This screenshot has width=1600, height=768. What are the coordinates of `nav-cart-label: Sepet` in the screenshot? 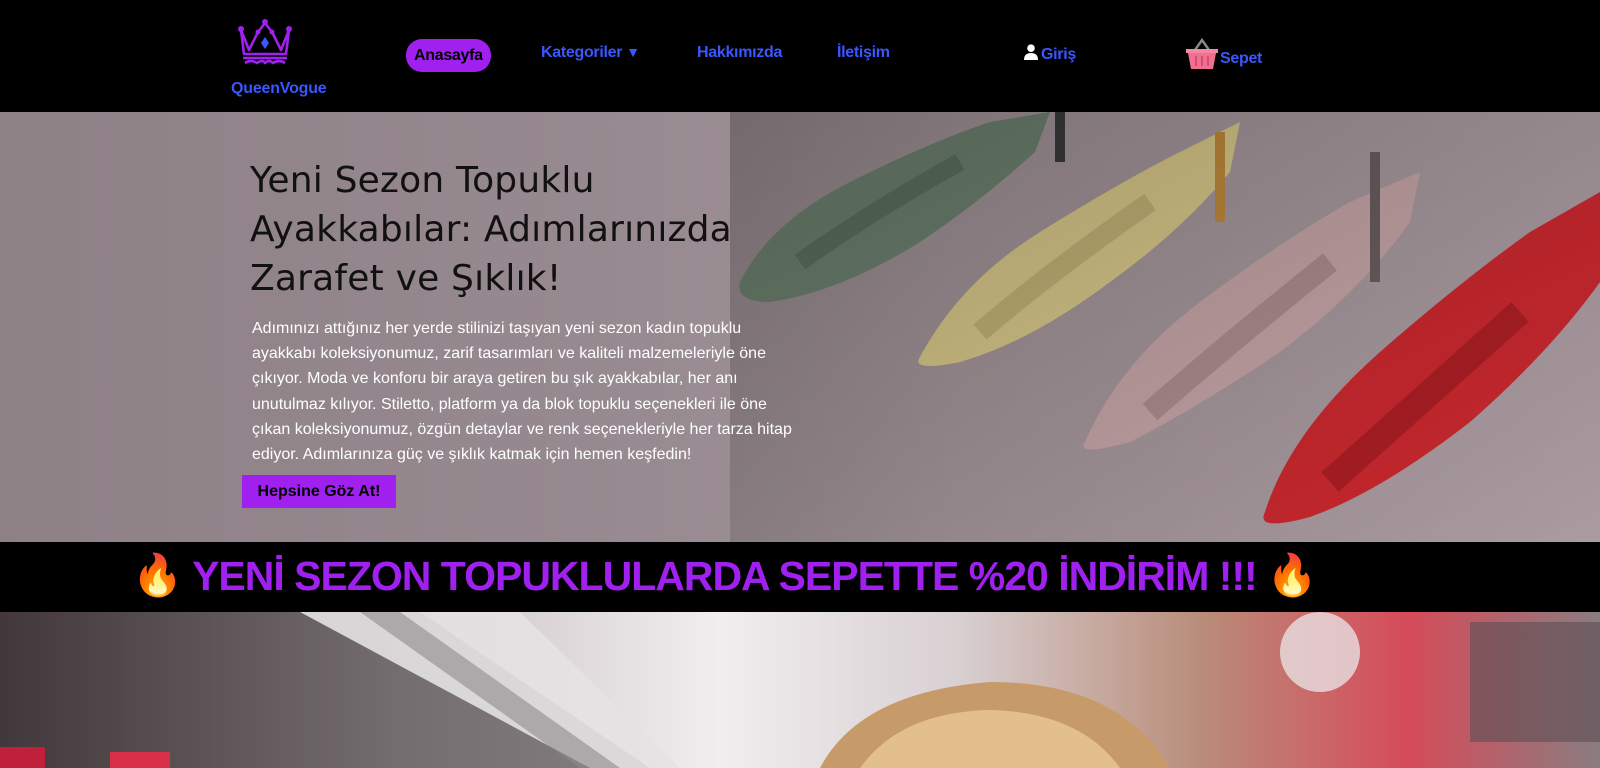 It's located at (1241, 58).